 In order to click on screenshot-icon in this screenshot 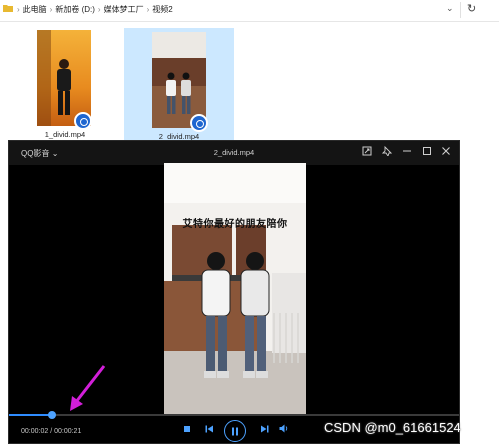, I will do `click(367, 153)`.